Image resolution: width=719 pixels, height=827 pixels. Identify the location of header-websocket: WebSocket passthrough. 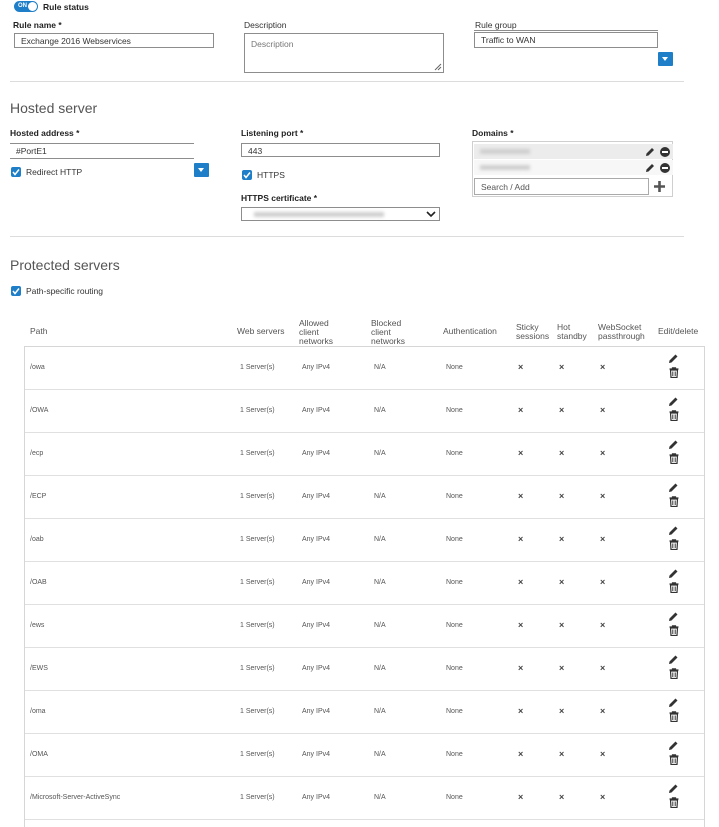
(621, 332).